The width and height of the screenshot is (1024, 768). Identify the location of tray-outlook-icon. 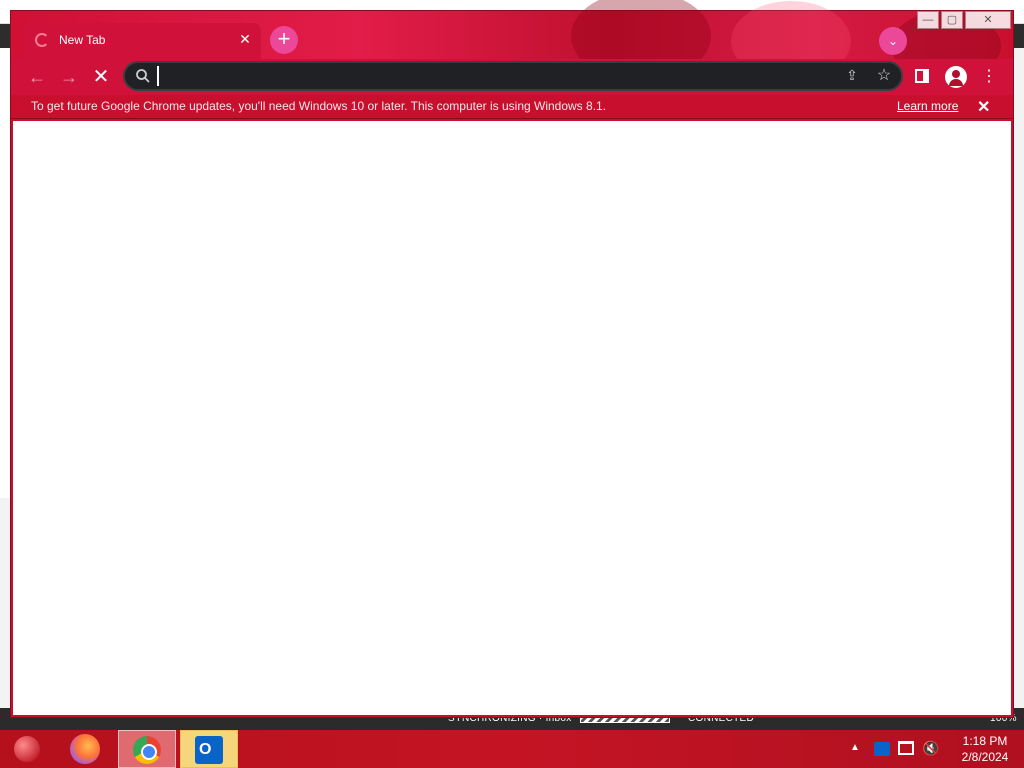
(882, 749).